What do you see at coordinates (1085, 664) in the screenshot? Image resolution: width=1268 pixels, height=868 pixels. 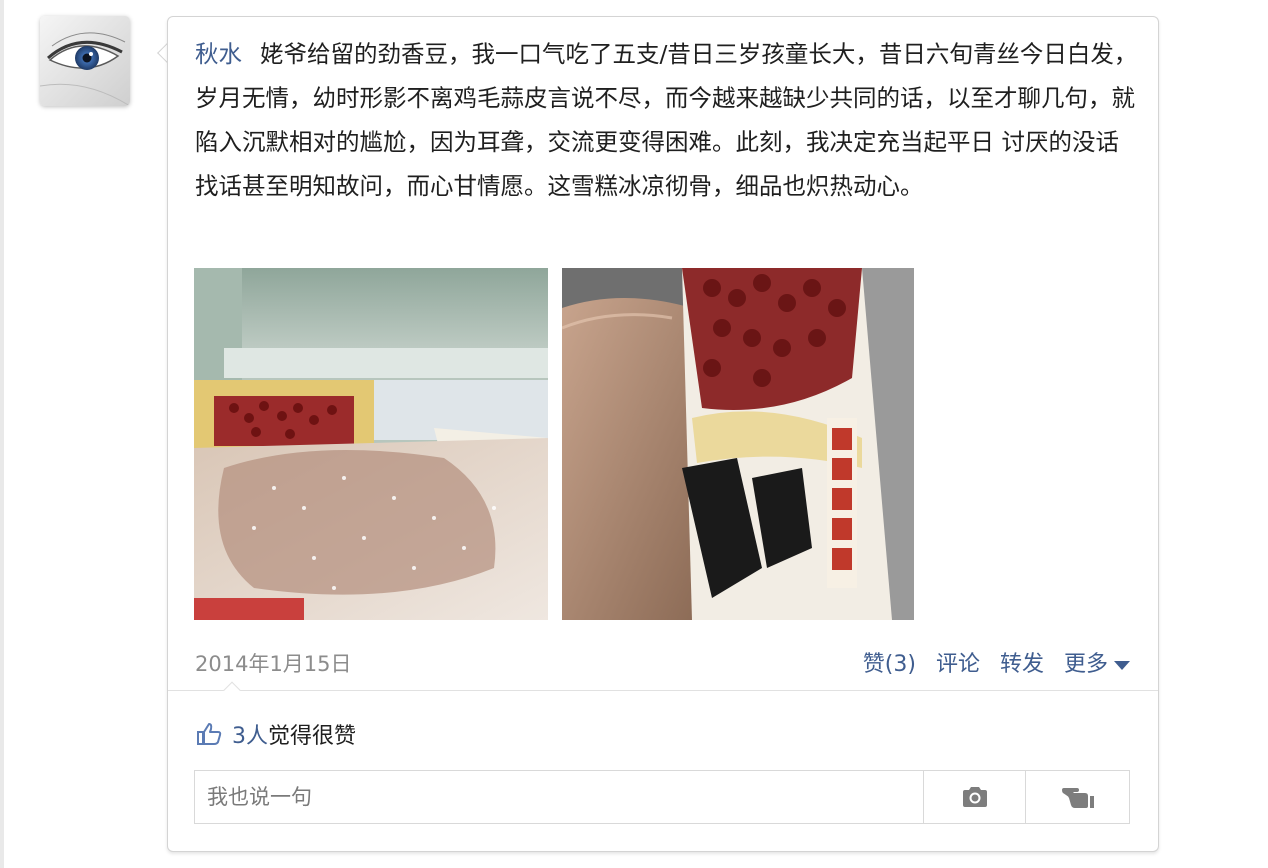 I see `more-label: 更多` at bounding box center [1085, 664].